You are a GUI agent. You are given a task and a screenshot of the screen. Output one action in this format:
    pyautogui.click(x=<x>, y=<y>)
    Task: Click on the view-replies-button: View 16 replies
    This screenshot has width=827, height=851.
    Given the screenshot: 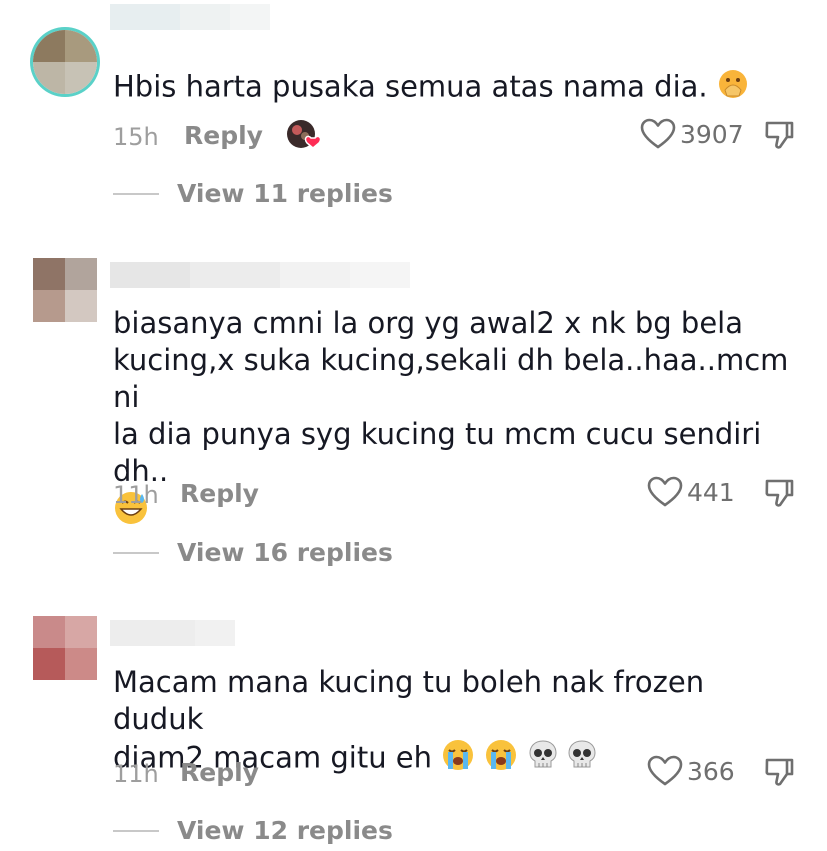 What is the action you would take?
    pyautogui.click(x=253, y=552)
    